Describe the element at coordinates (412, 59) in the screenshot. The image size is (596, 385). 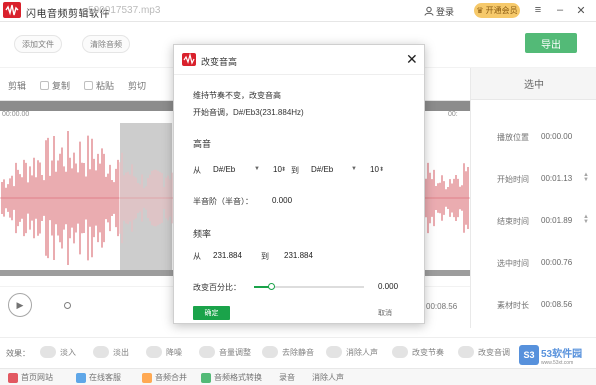
I see `dialog-close-icon: ✕` at that location.